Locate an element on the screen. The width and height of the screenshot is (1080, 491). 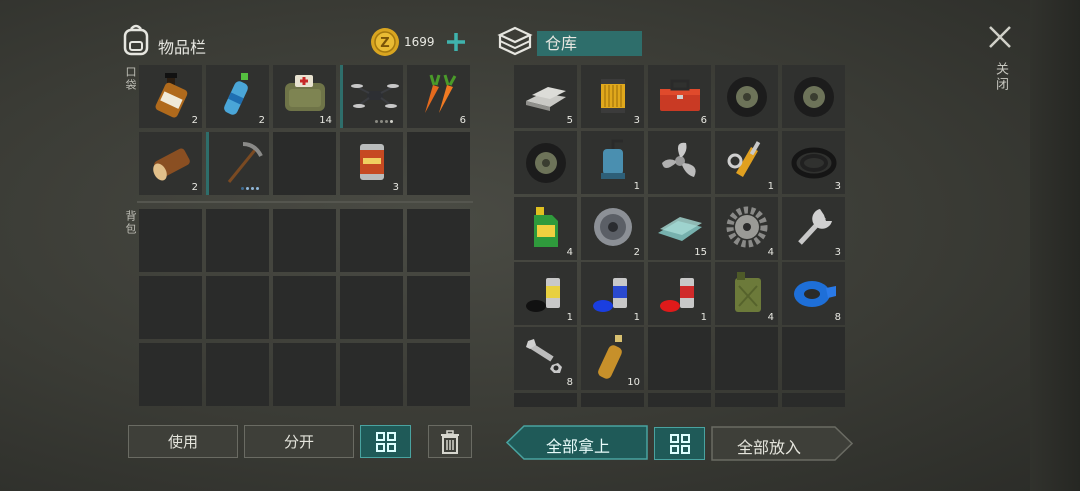
pocket-slot: 3 is located at coordinates (371, 163).